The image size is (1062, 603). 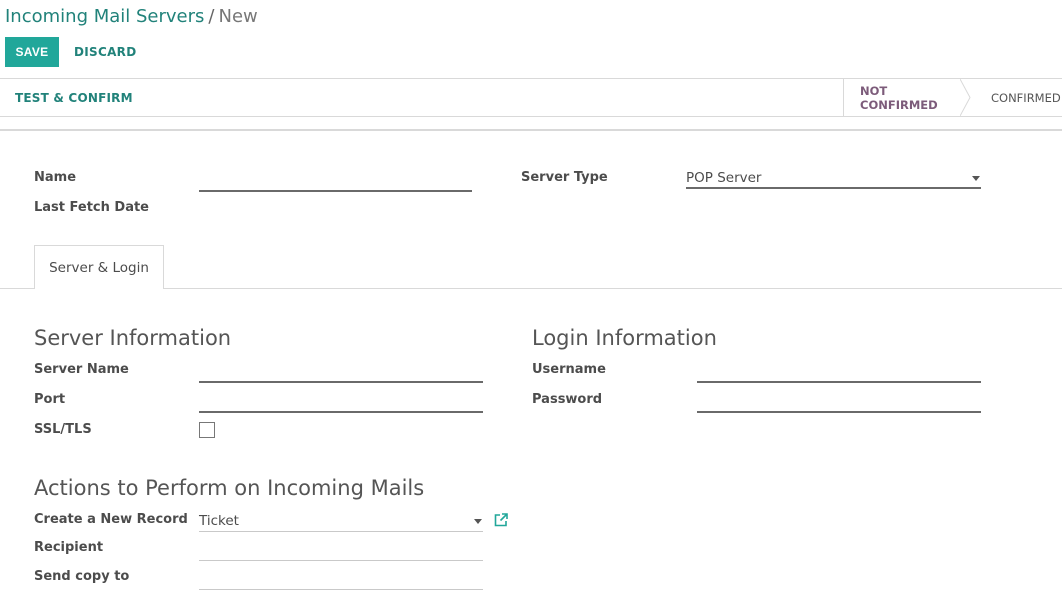 What do you see at coordinates (965, 97) in the screenshot?
I see `stage-arrow-divider` at bounding box center [965, 97].